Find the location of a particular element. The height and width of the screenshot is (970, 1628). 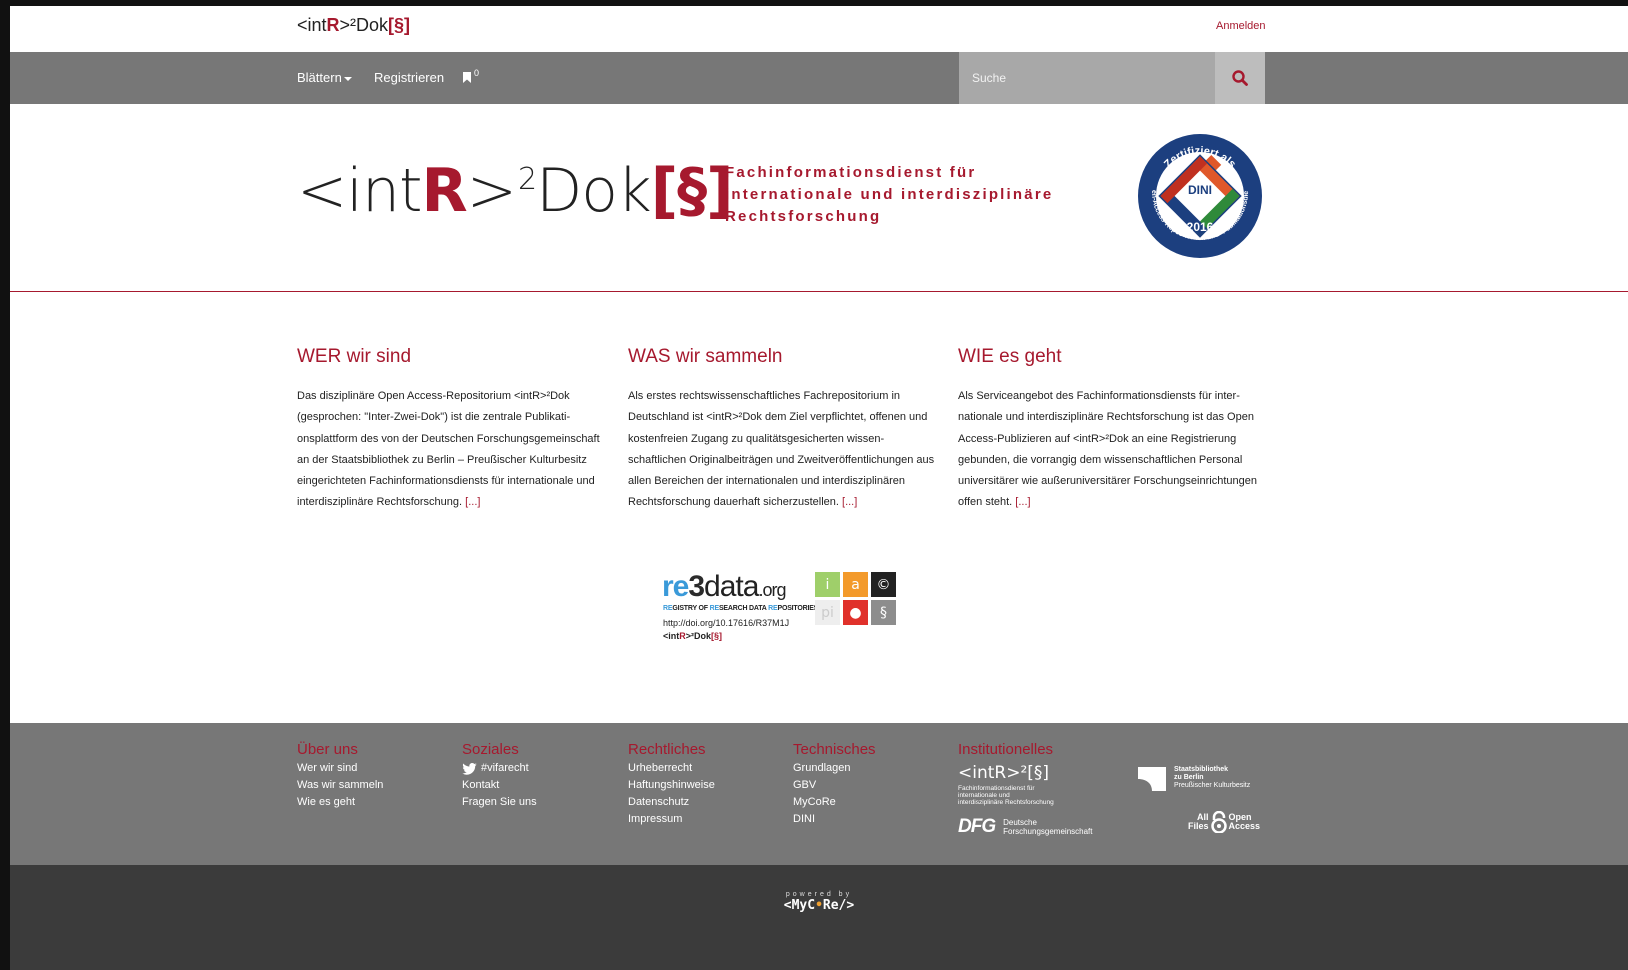

search-input is located at coordinates (1087, 78).